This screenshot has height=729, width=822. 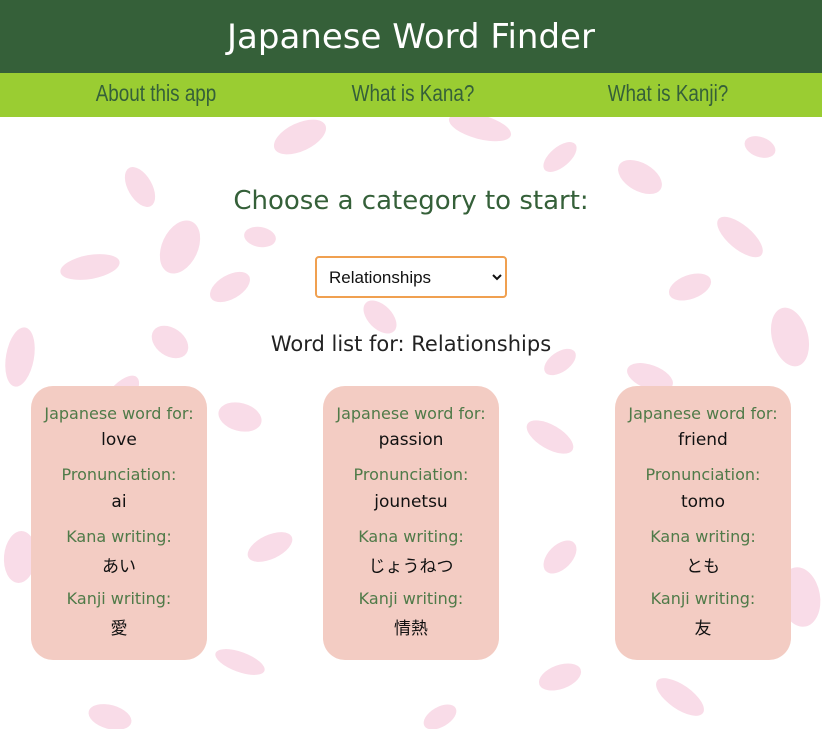 What do you see at coordinates (703, 440) in the screenshot?
I see `english-word: friend` at bounding box center [703, 440].